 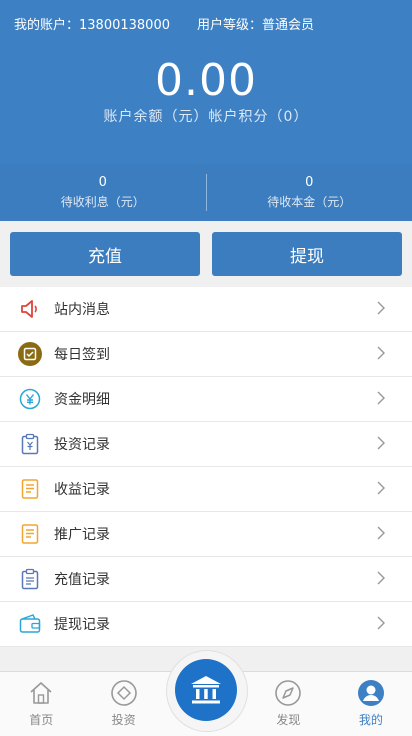 What do you see at coordinates (103, 182) in the screenshot?
I see `pending-interest-value: 0` at bounding box center [103, 182].